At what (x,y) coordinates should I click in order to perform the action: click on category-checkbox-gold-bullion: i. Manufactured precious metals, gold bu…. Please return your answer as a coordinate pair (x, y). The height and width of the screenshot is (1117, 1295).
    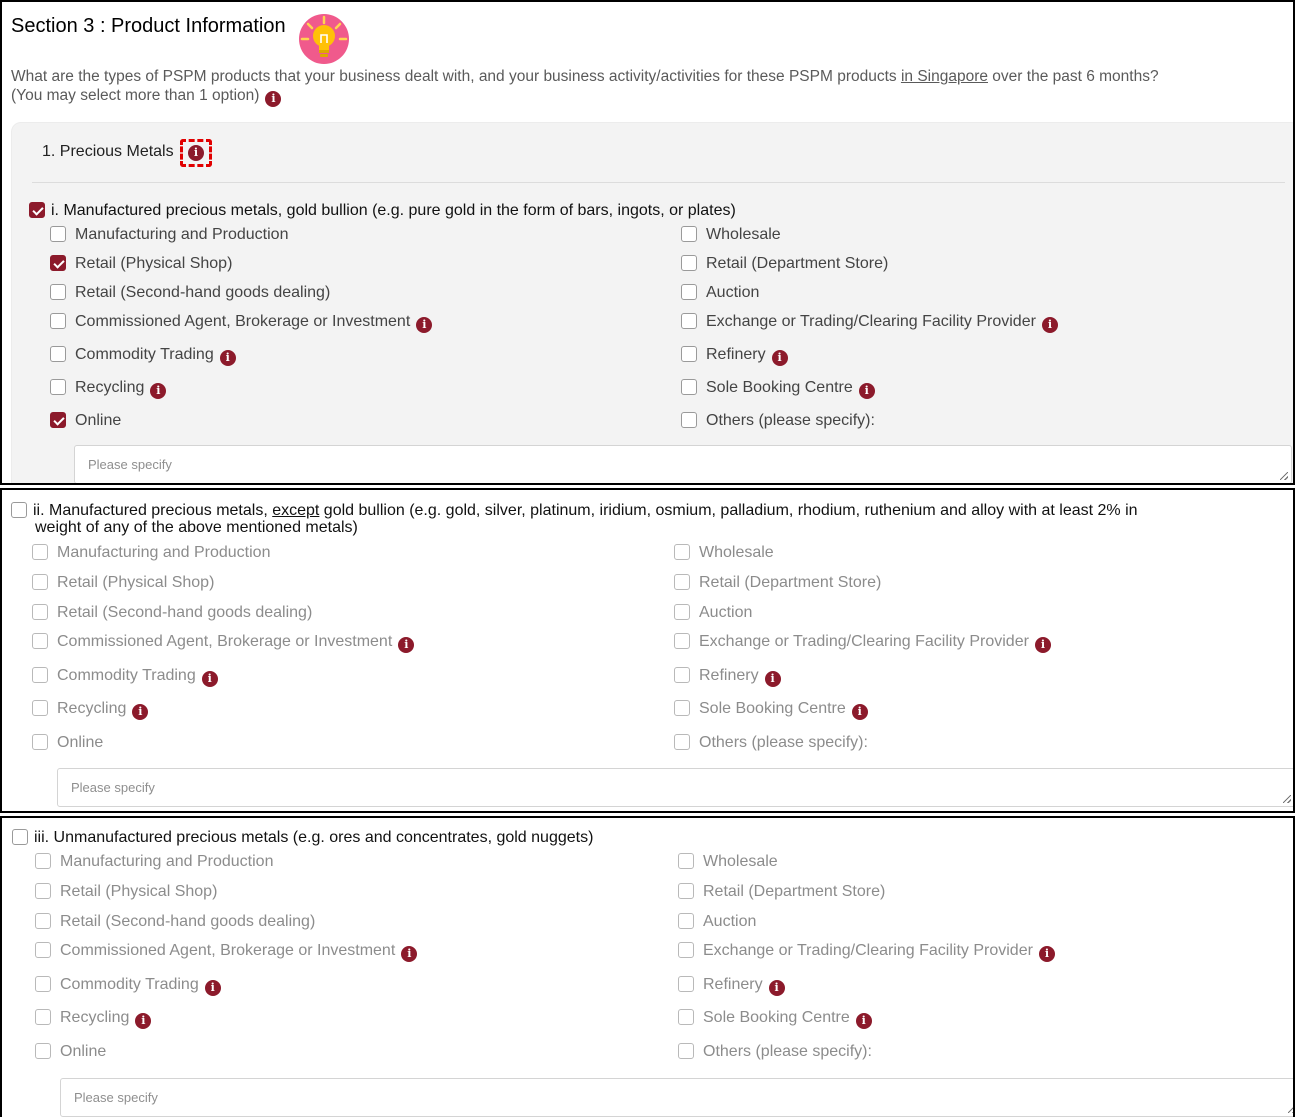
    Looking at the image, I should click on (382, 211).